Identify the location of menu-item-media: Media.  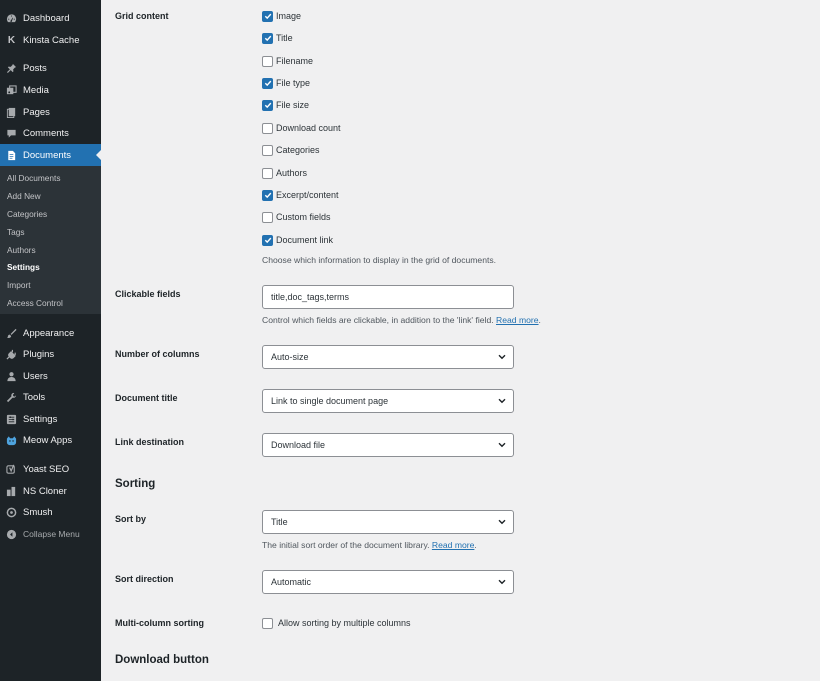
(50, 90).